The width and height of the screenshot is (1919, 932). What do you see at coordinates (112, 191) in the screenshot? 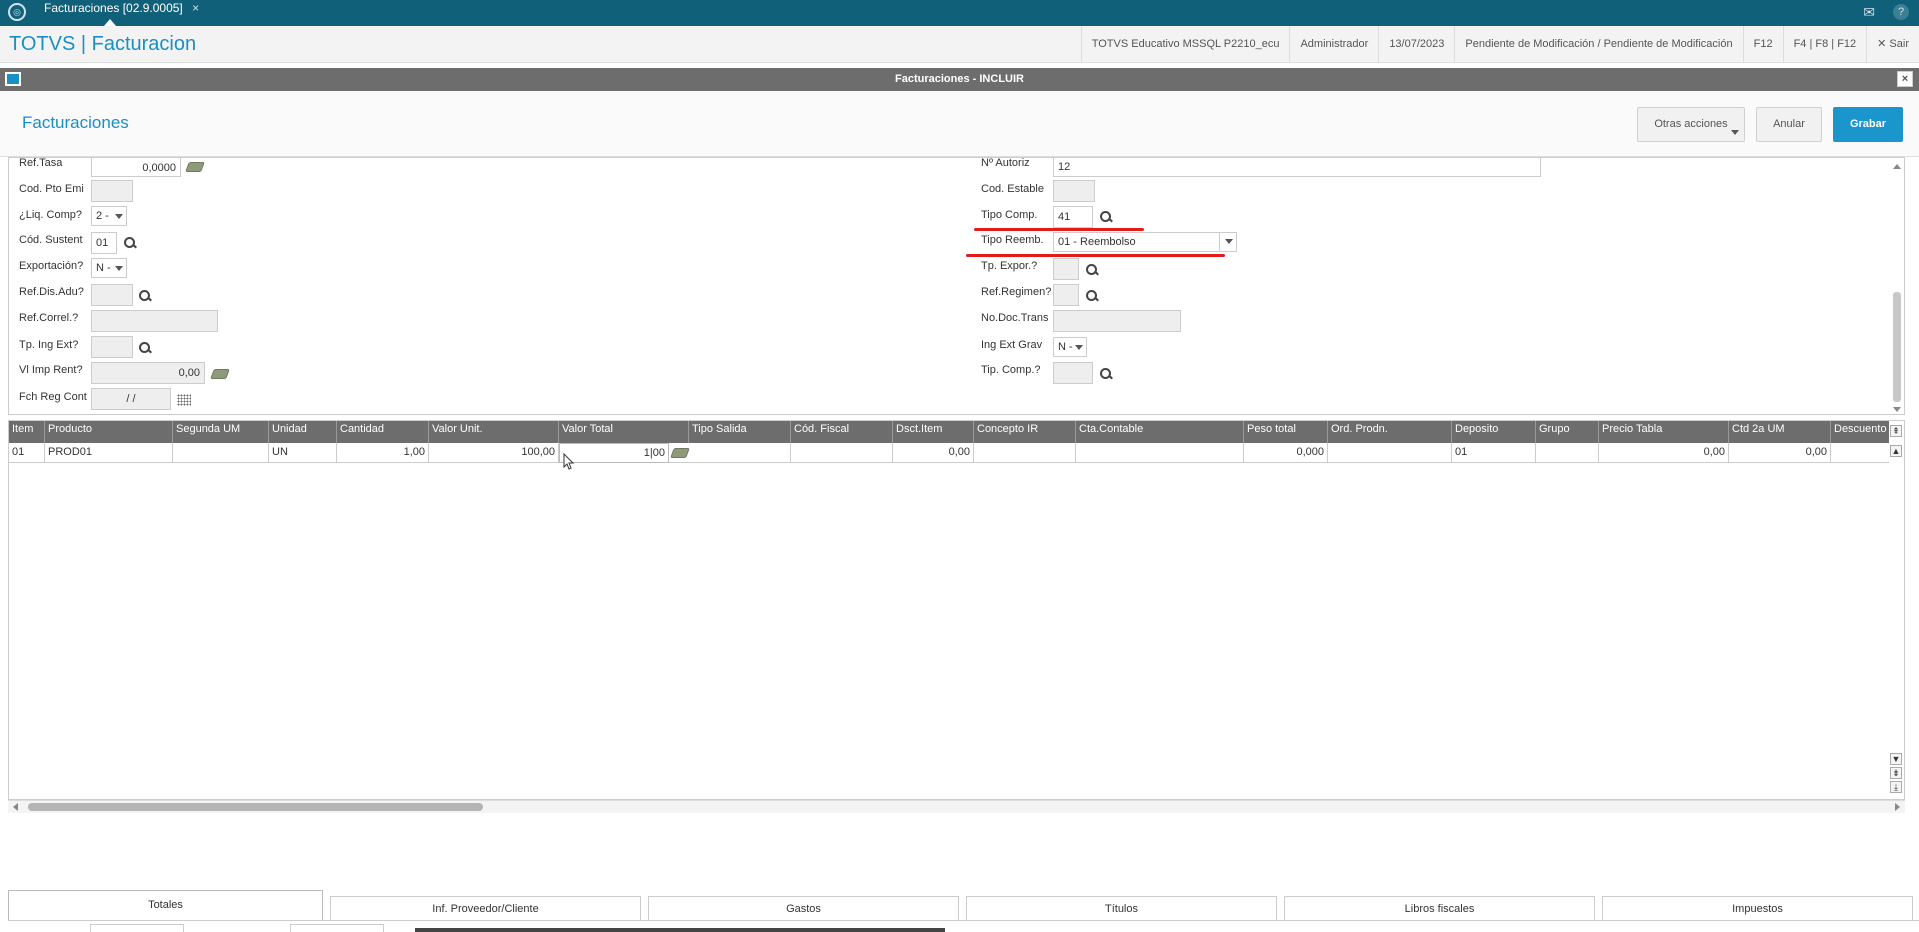
I see `cod-pto-emi-field` at bounding box center [112, 191].